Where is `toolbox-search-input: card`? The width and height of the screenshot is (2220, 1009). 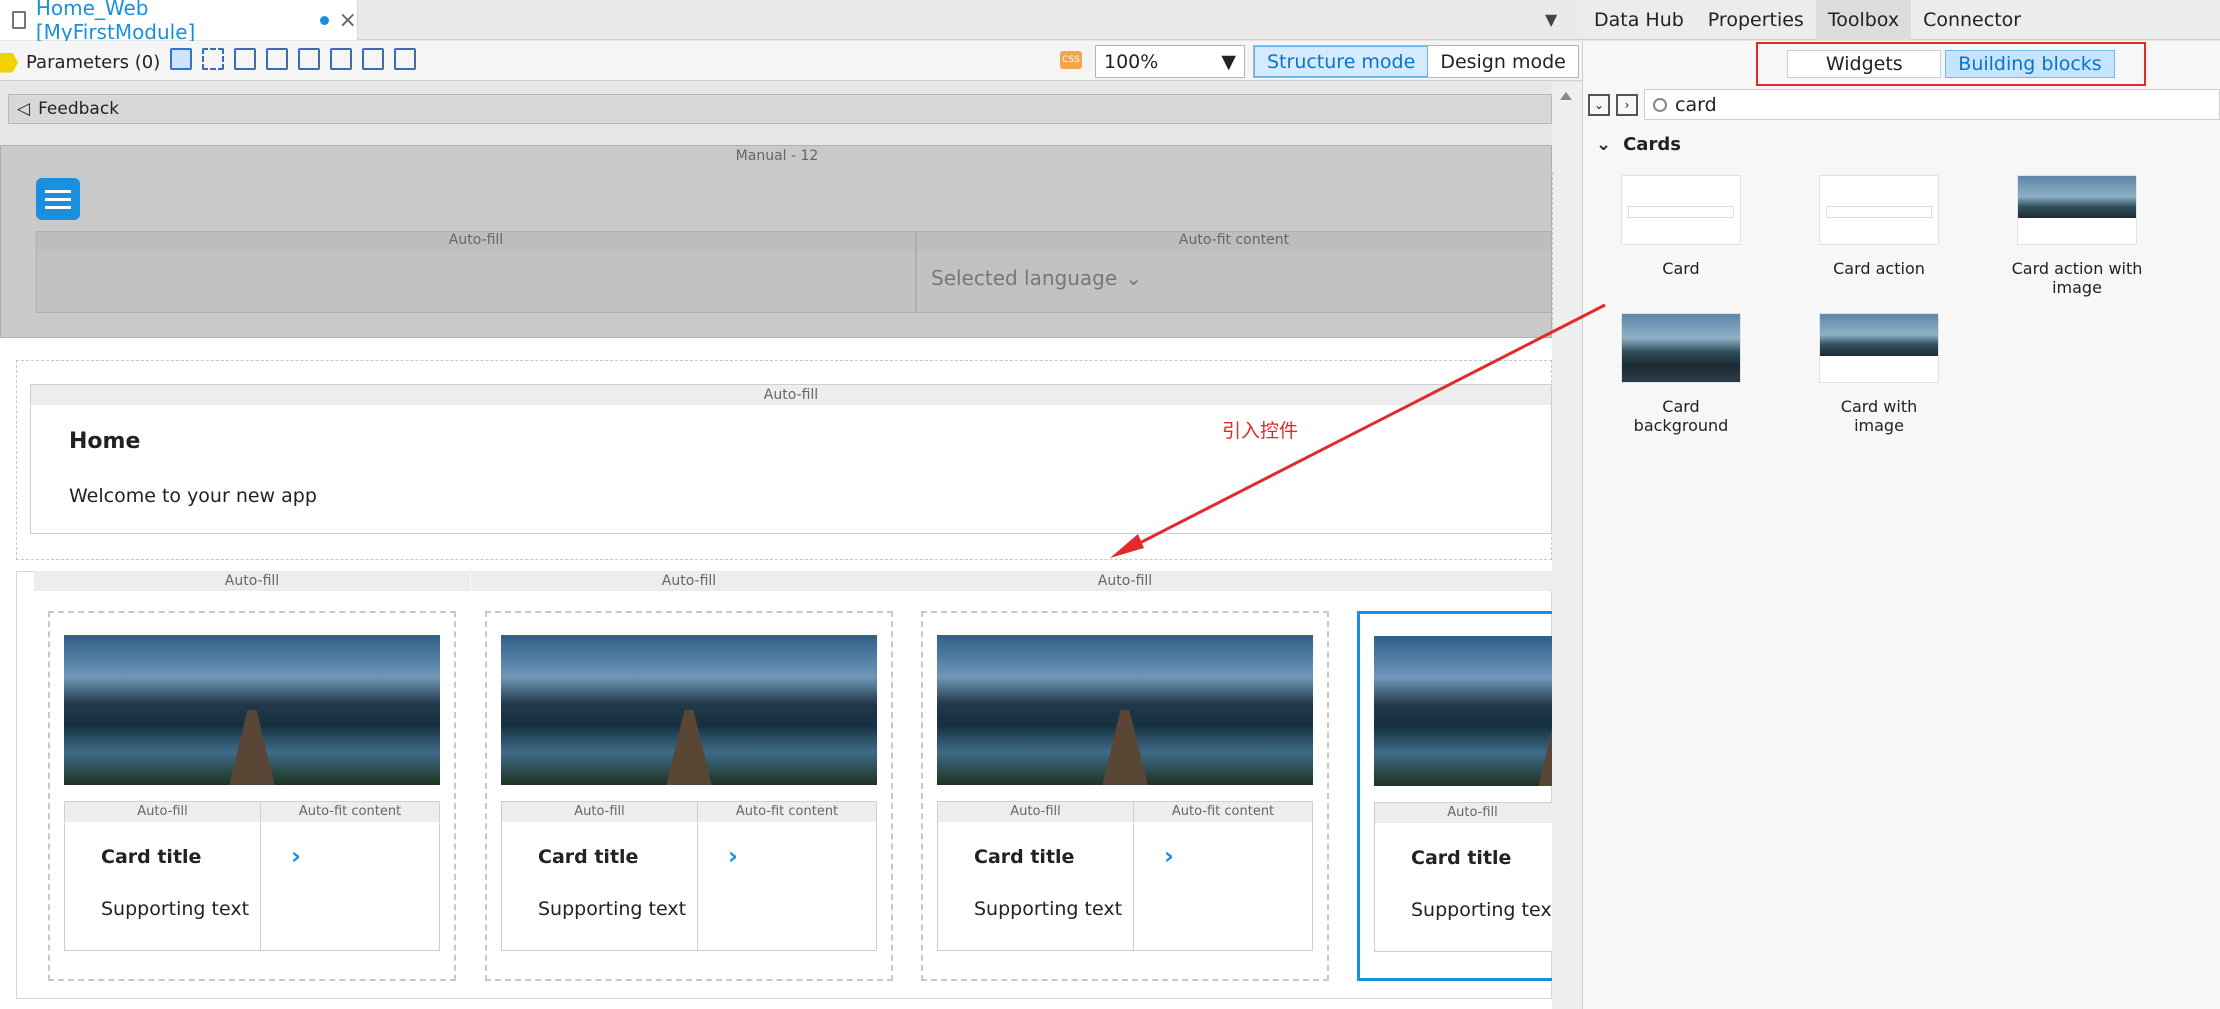 toolbox-search-input: card is located at coordinates (1932, 104).